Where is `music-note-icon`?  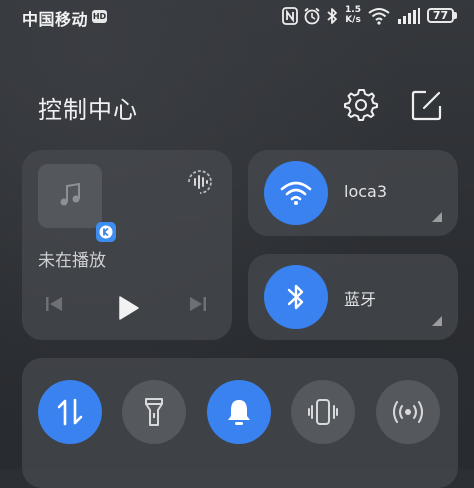 music-note-icon is located at coordinates (70, 194).